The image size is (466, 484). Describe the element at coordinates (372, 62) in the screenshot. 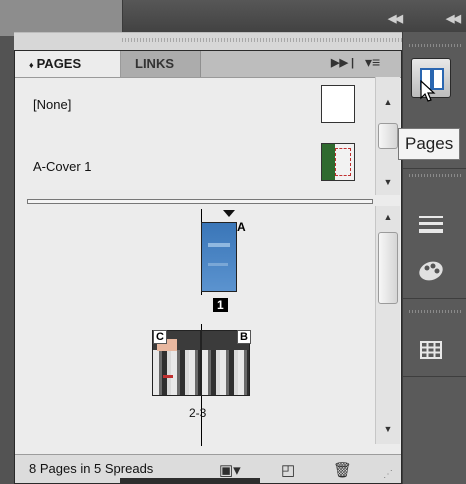

I see `panel-menu-icon: ▾≡` at that location.